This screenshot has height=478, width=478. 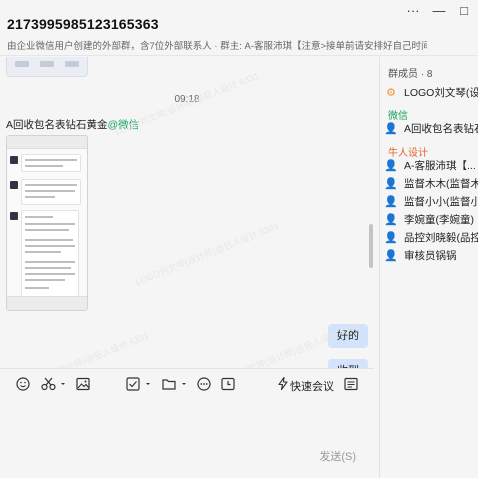 What do you see at coordinates (47, 142) in the screenshot?
I see `thumb-header` at bounding box center [47, 142].